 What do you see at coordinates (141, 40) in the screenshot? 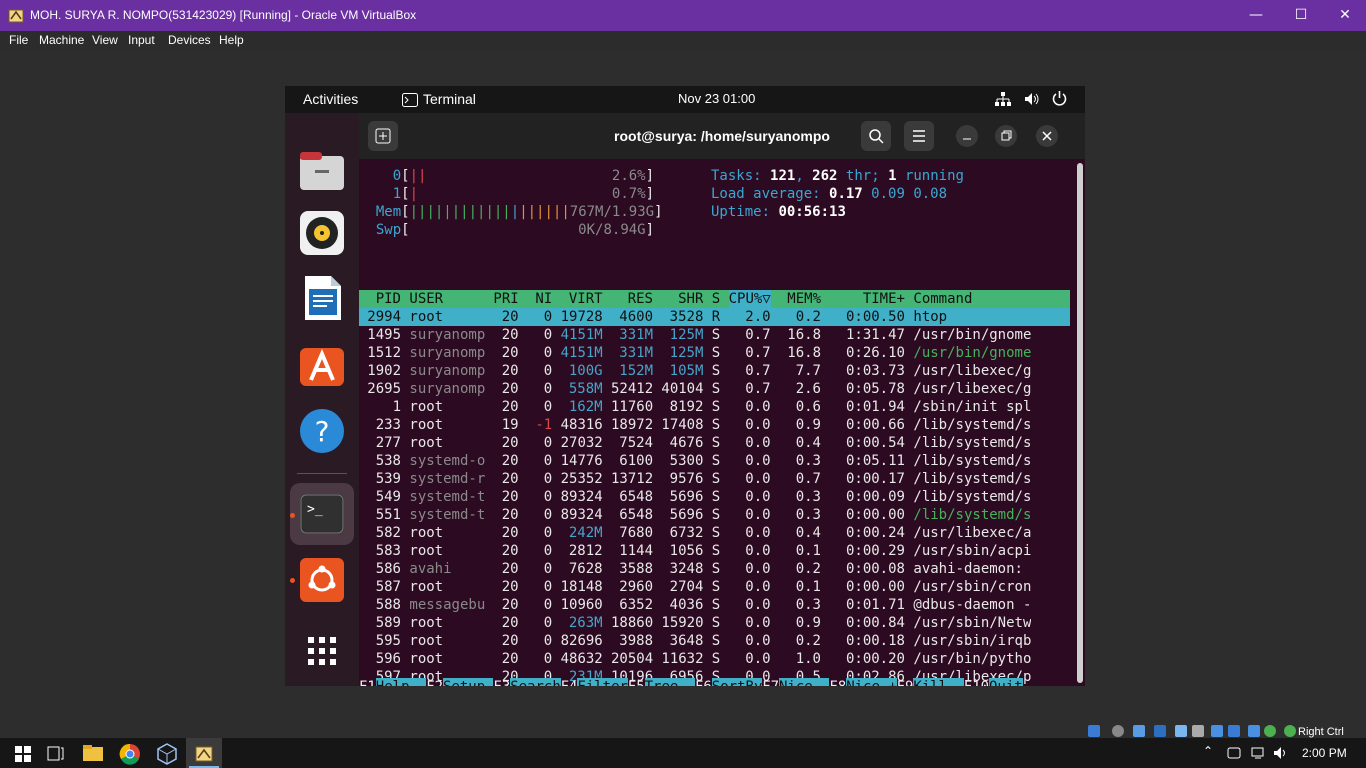
I see `menu-input: Input` at bounding box center [141, 40].